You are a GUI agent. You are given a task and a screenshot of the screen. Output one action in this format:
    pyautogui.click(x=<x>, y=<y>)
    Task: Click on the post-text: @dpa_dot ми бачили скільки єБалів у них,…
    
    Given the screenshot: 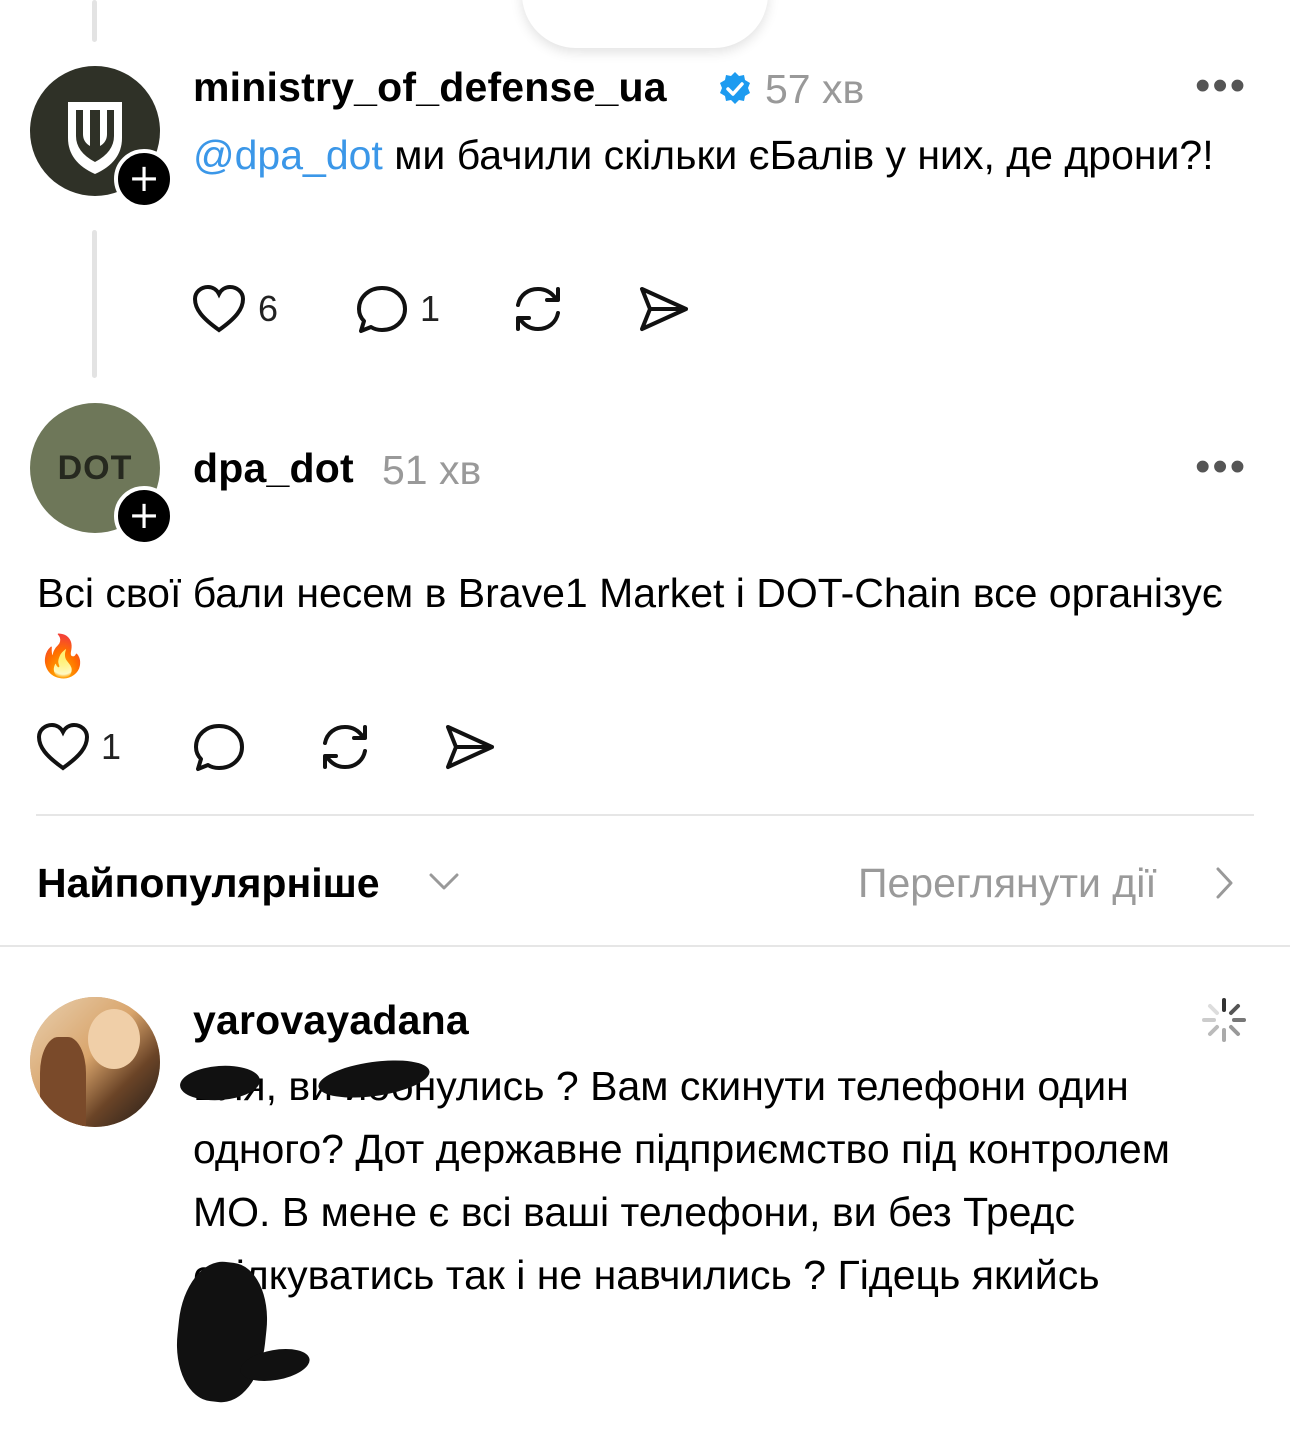 What is the action you would take?
    pyautogui.click(x=713, y=155)
    